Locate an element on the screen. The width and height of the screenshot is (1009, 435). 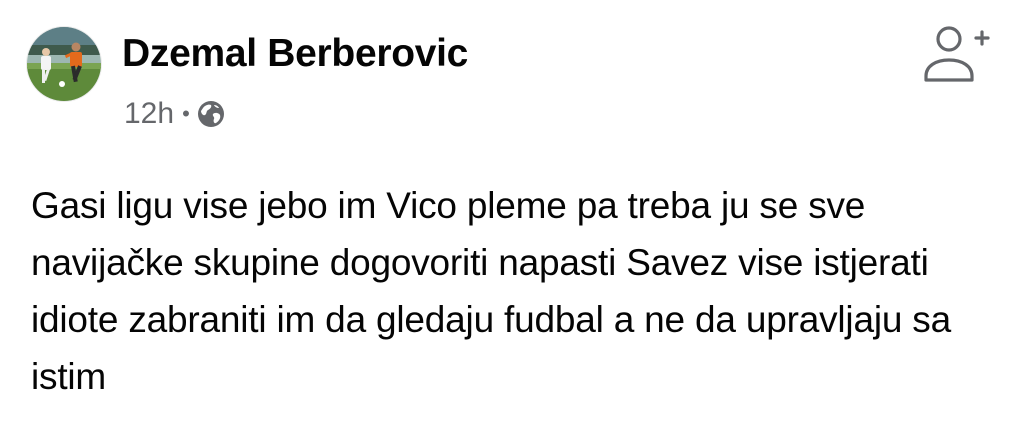
post-meta: 12h • is located at coordinates (175, 114).